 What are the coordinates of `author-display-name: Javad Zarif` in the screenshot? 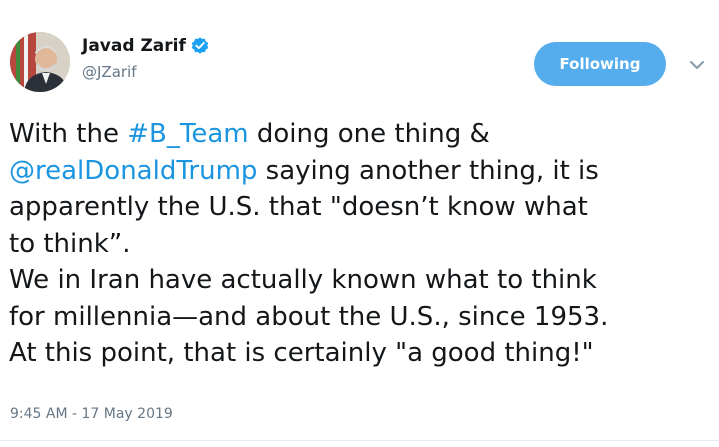 It's located at (146, 46).